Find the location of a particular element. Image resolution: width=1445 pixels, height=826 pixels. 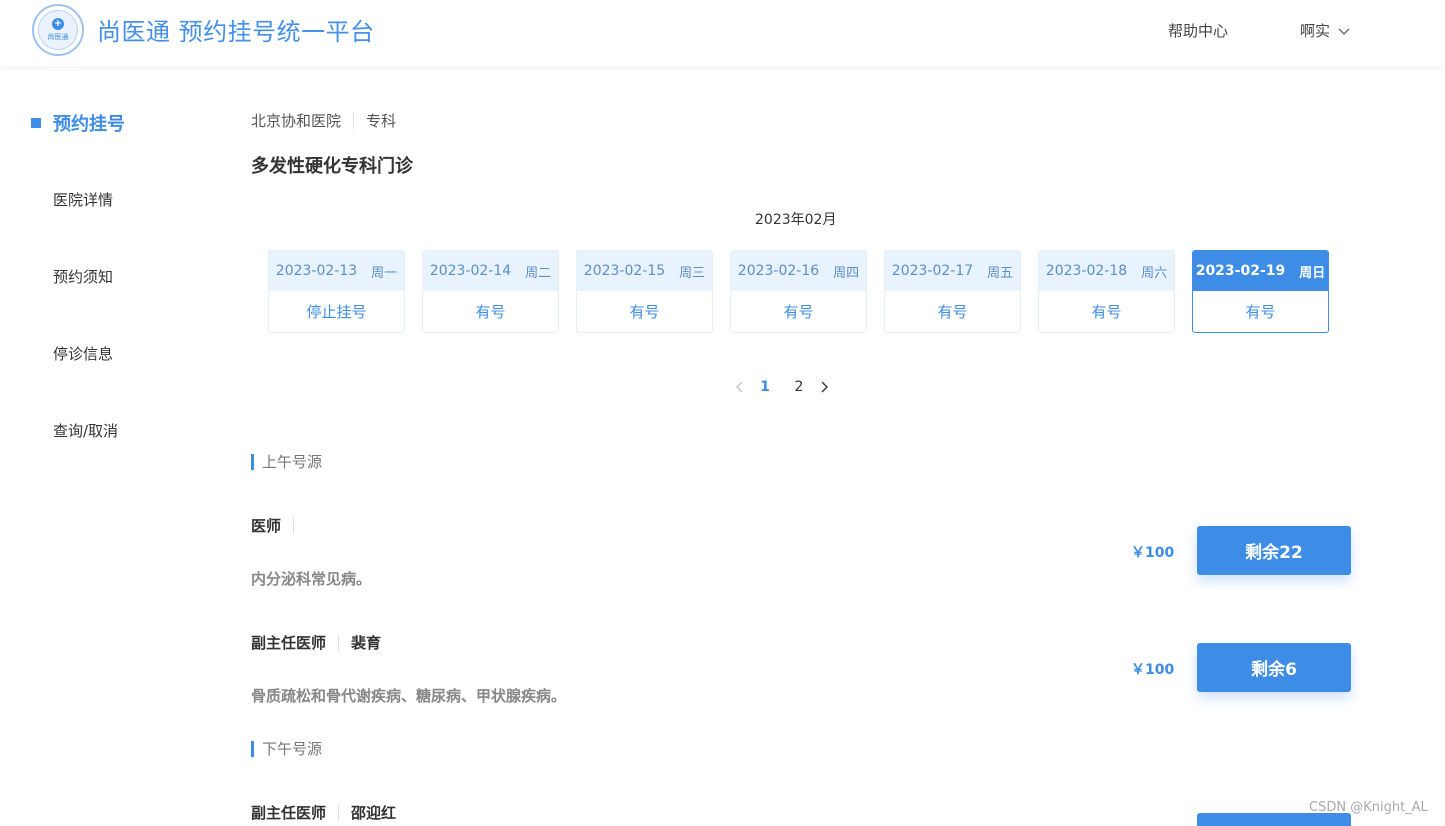

sidebar-item-appointment: 预约挂号 is located at coordinates (78, 123).